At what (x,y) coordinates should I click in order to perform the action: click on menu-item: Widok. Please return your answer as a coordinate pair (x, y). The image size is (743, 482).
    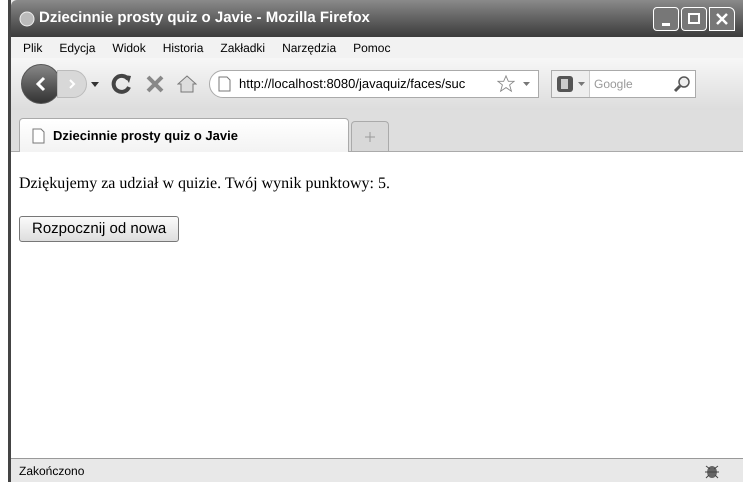
    Looking at the image, I should click on (129, 47).